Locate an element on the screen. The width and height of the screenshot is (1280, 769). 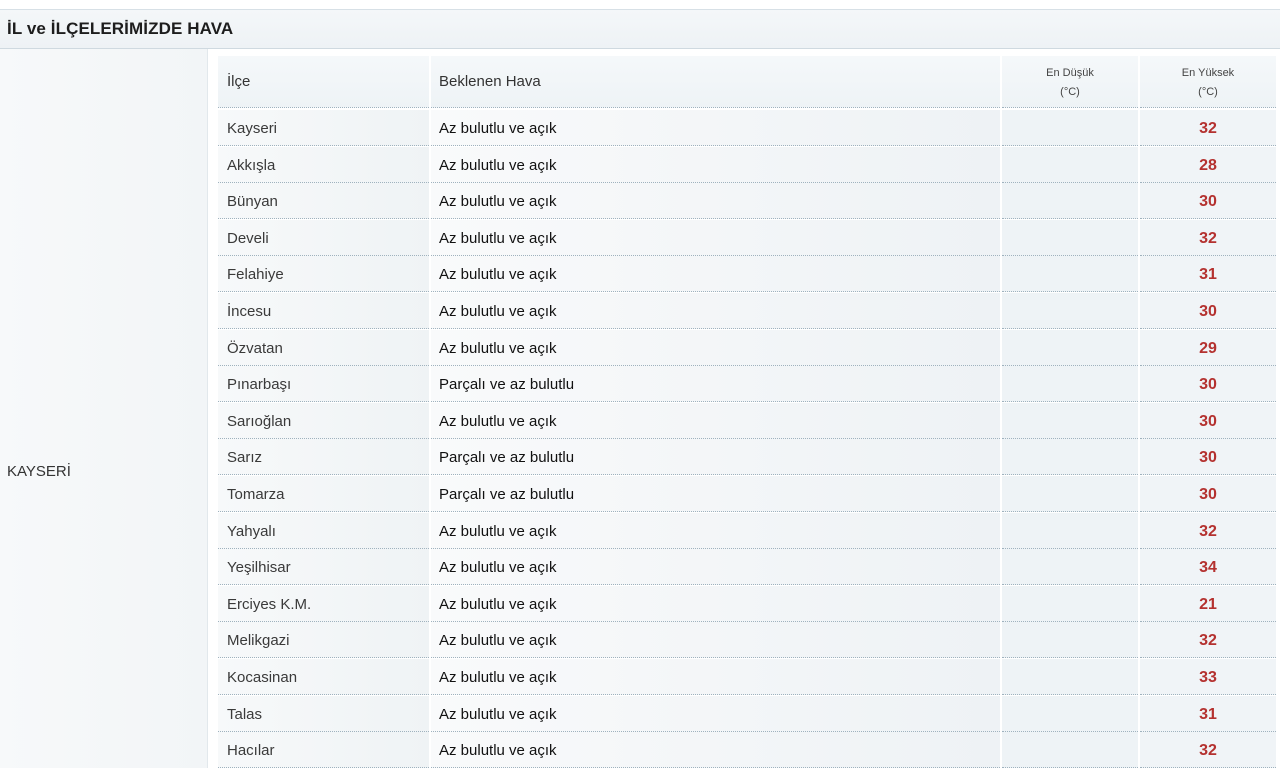
table-row: İncesu Az bulutlu ve açık 30 is located at coordinates (747, 311).